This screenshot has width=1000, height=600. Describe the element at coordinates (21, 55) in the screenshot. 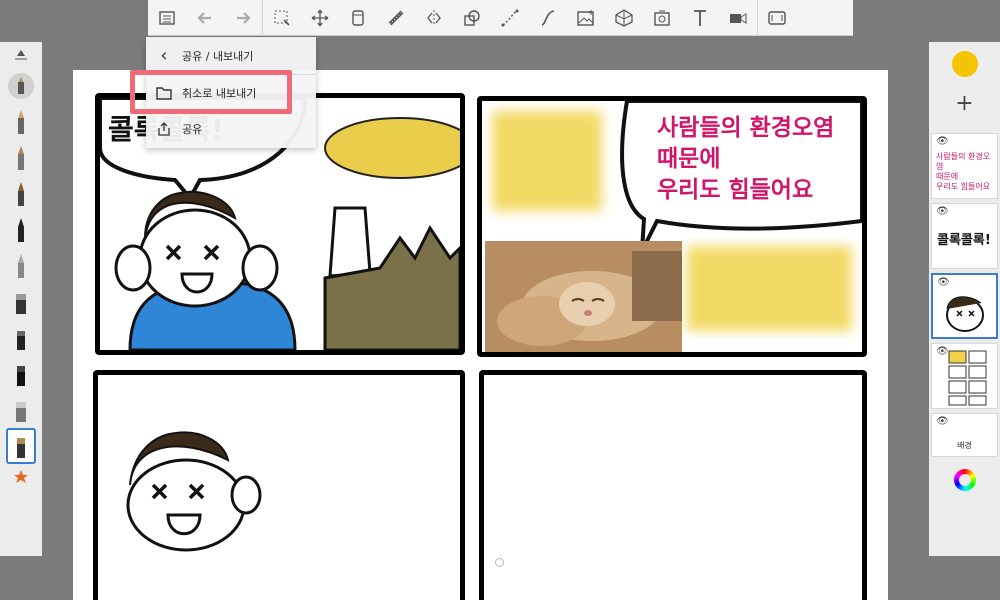

I see `brush-size-slider-icon` at that location.